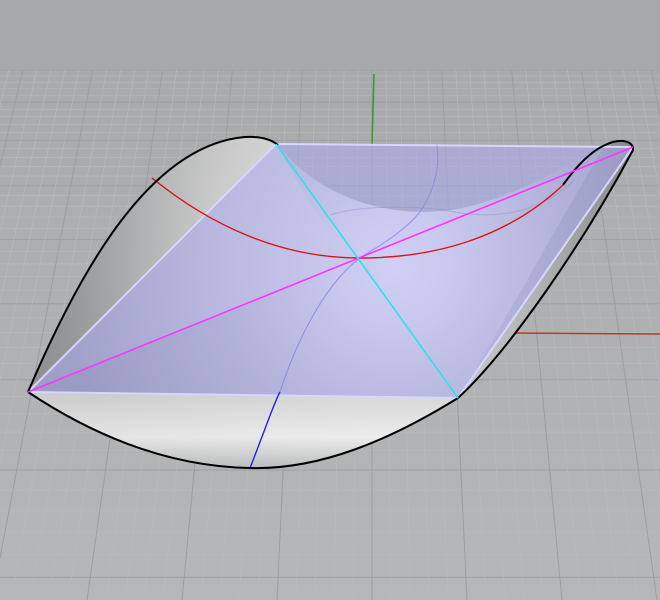 Image resolution: width=660 pixels, height=600 pixels. I want to click on sky-band, so click(330, 35).